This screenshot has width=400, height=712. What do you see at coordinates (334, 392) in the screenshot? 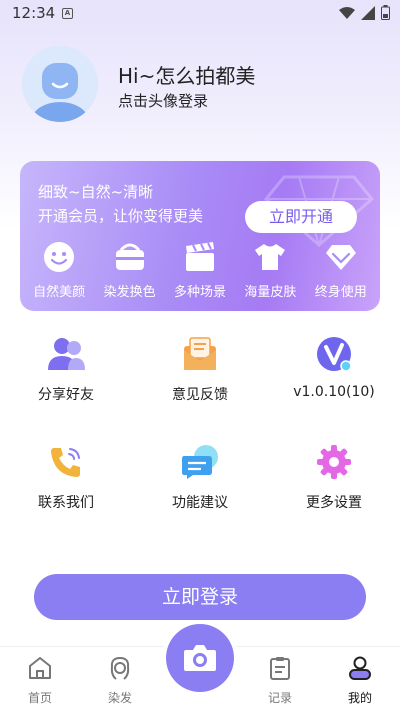
I see `grid-label: v1.0.10(10)` at bounding box center [334, 392].